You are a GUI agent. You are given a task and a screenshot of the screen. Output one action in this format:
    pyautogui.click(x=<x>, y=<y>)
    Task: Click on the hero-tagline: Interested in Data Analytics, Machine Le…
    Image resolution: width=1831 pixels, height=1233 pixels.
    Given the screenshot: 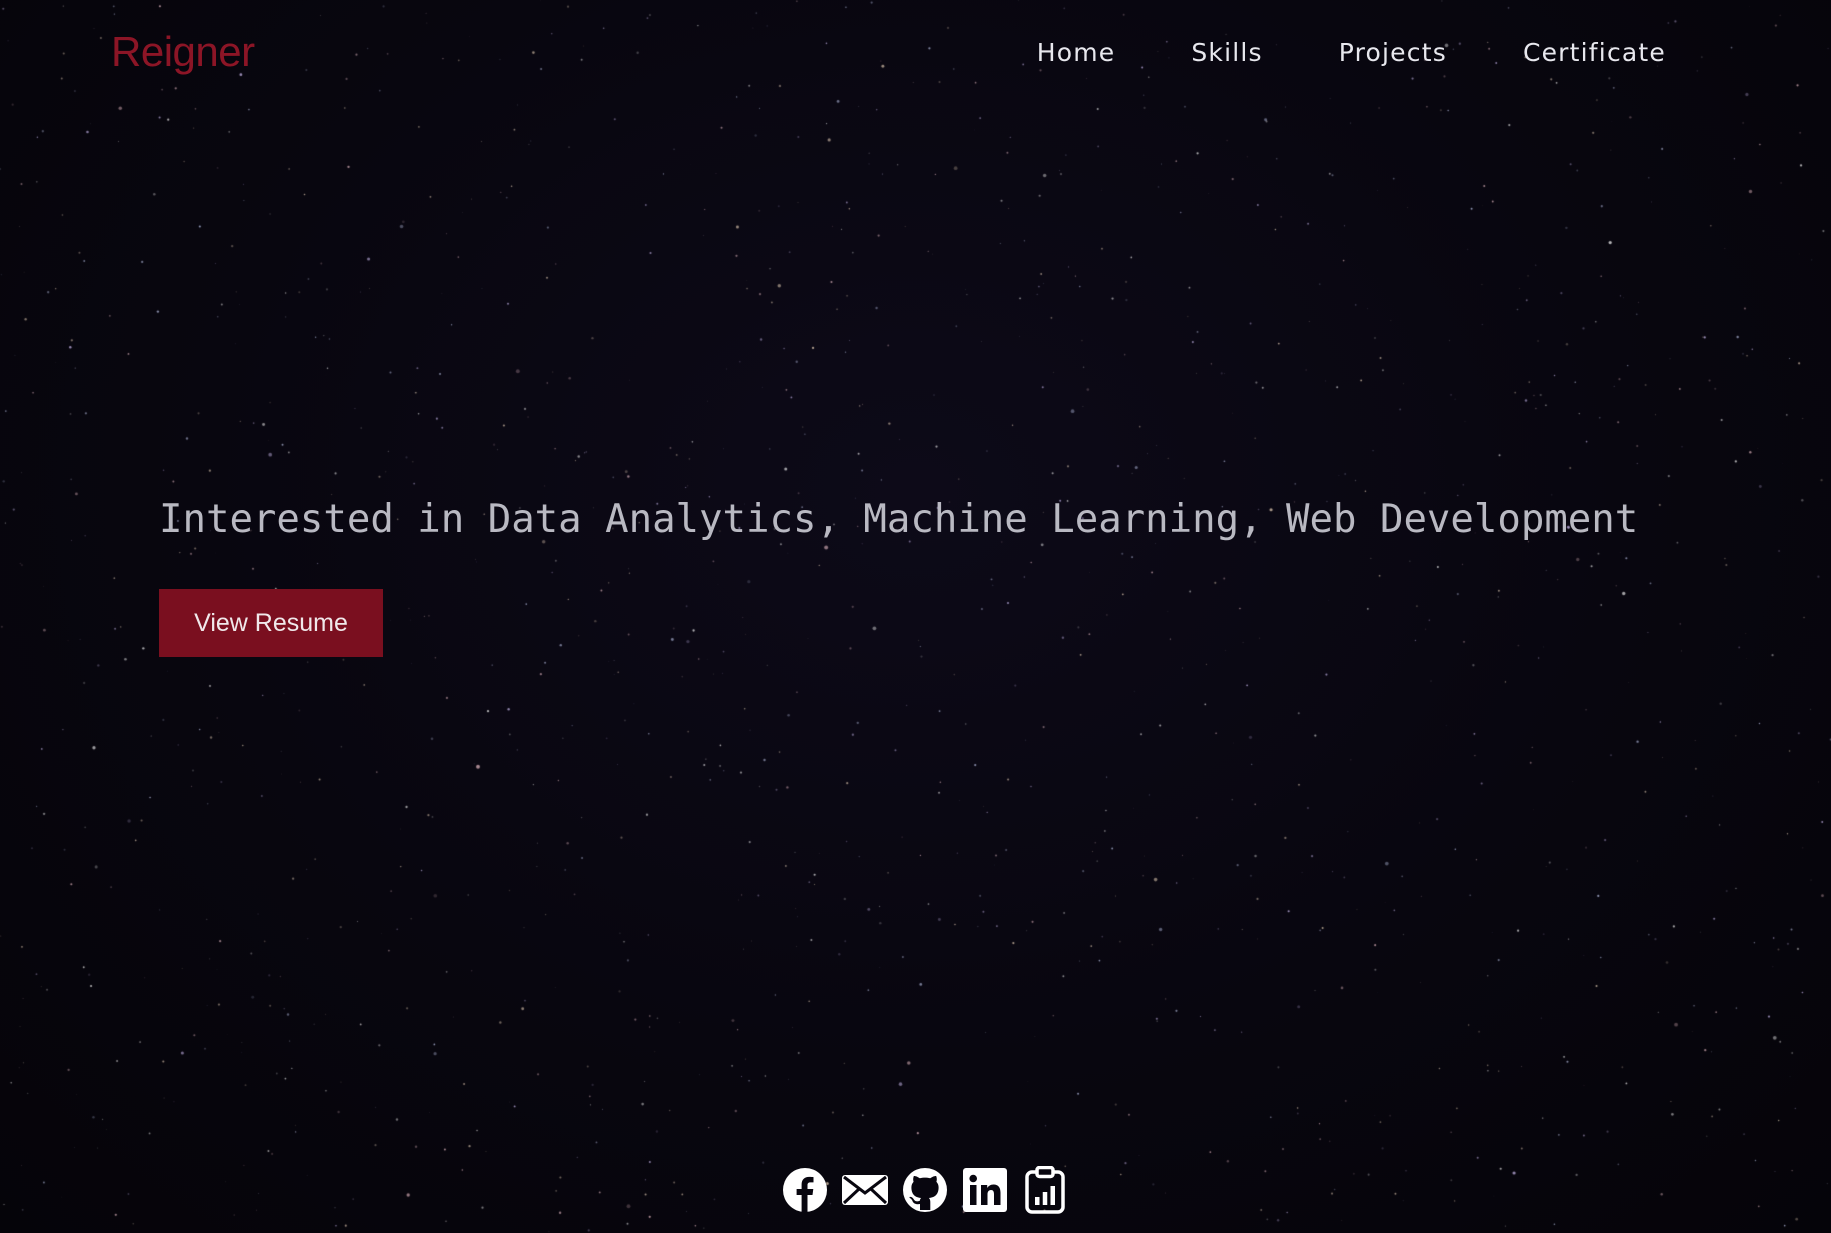 What is the action you would take?
    pyautogui.click(x=899, y=519)
    